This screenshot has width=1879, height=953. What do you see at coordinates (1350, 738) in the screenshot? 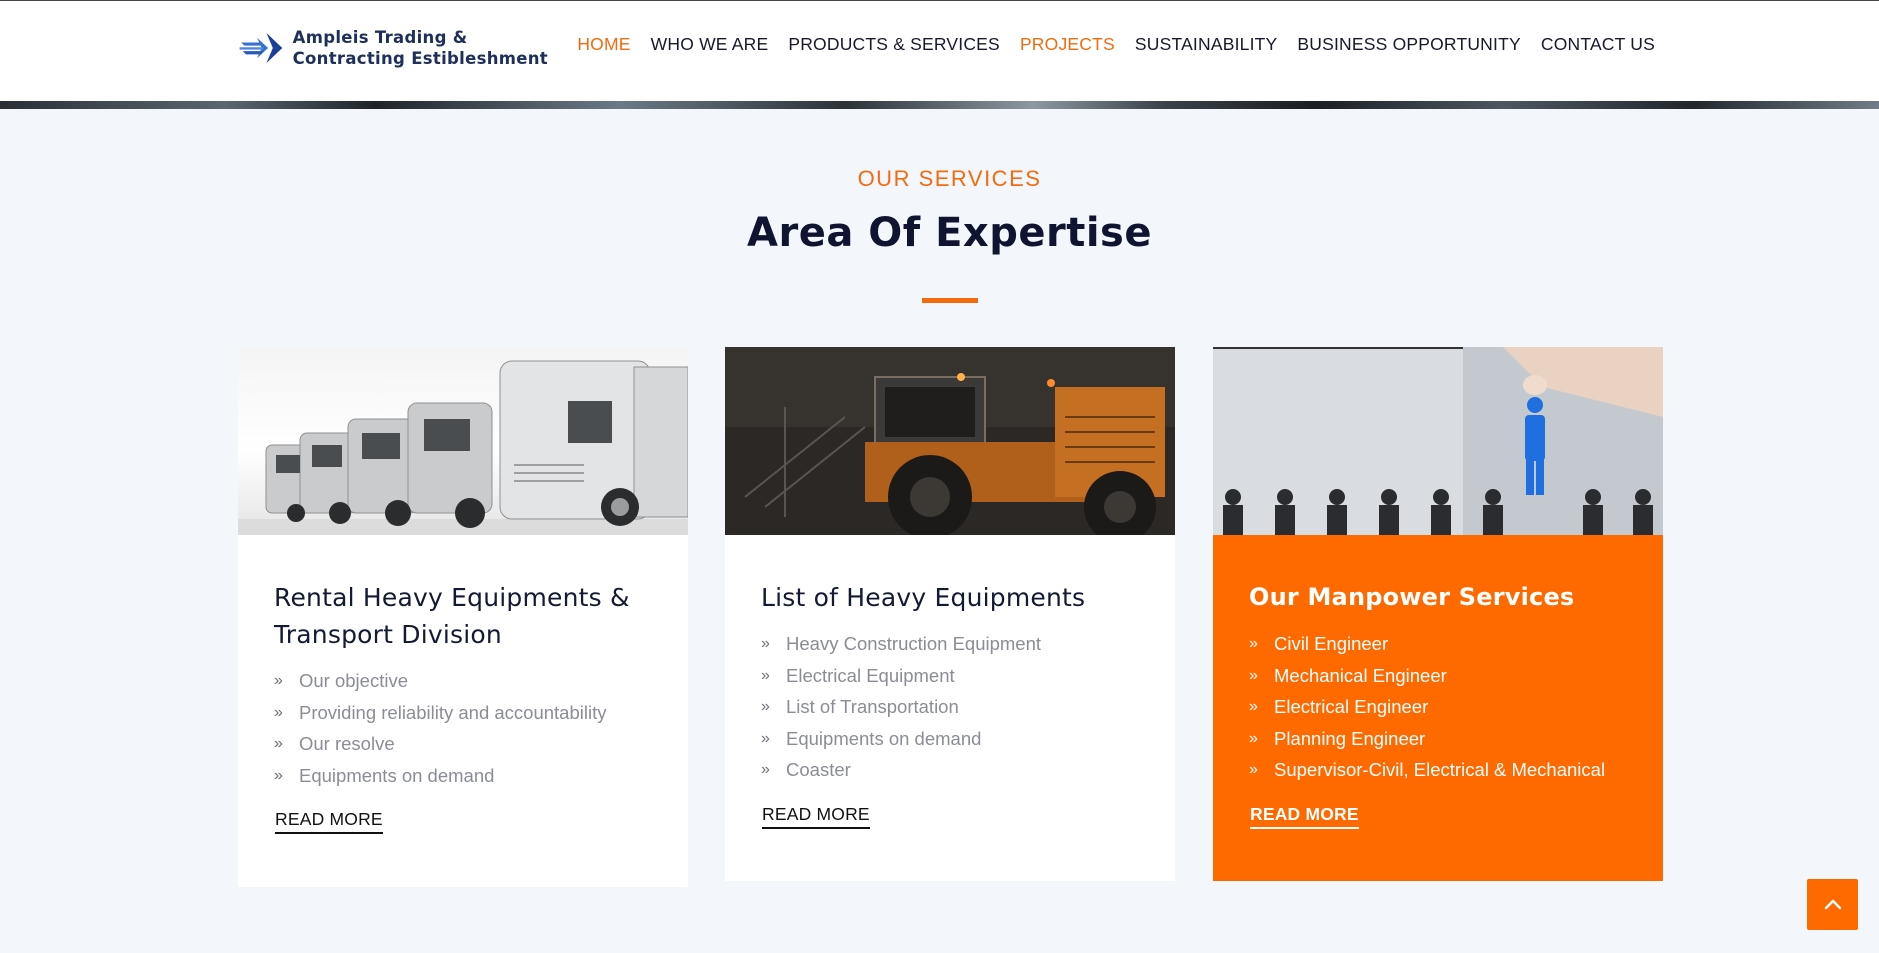
I see `list-item-text: Planning Engineer` at bounding box center [1350, 738].